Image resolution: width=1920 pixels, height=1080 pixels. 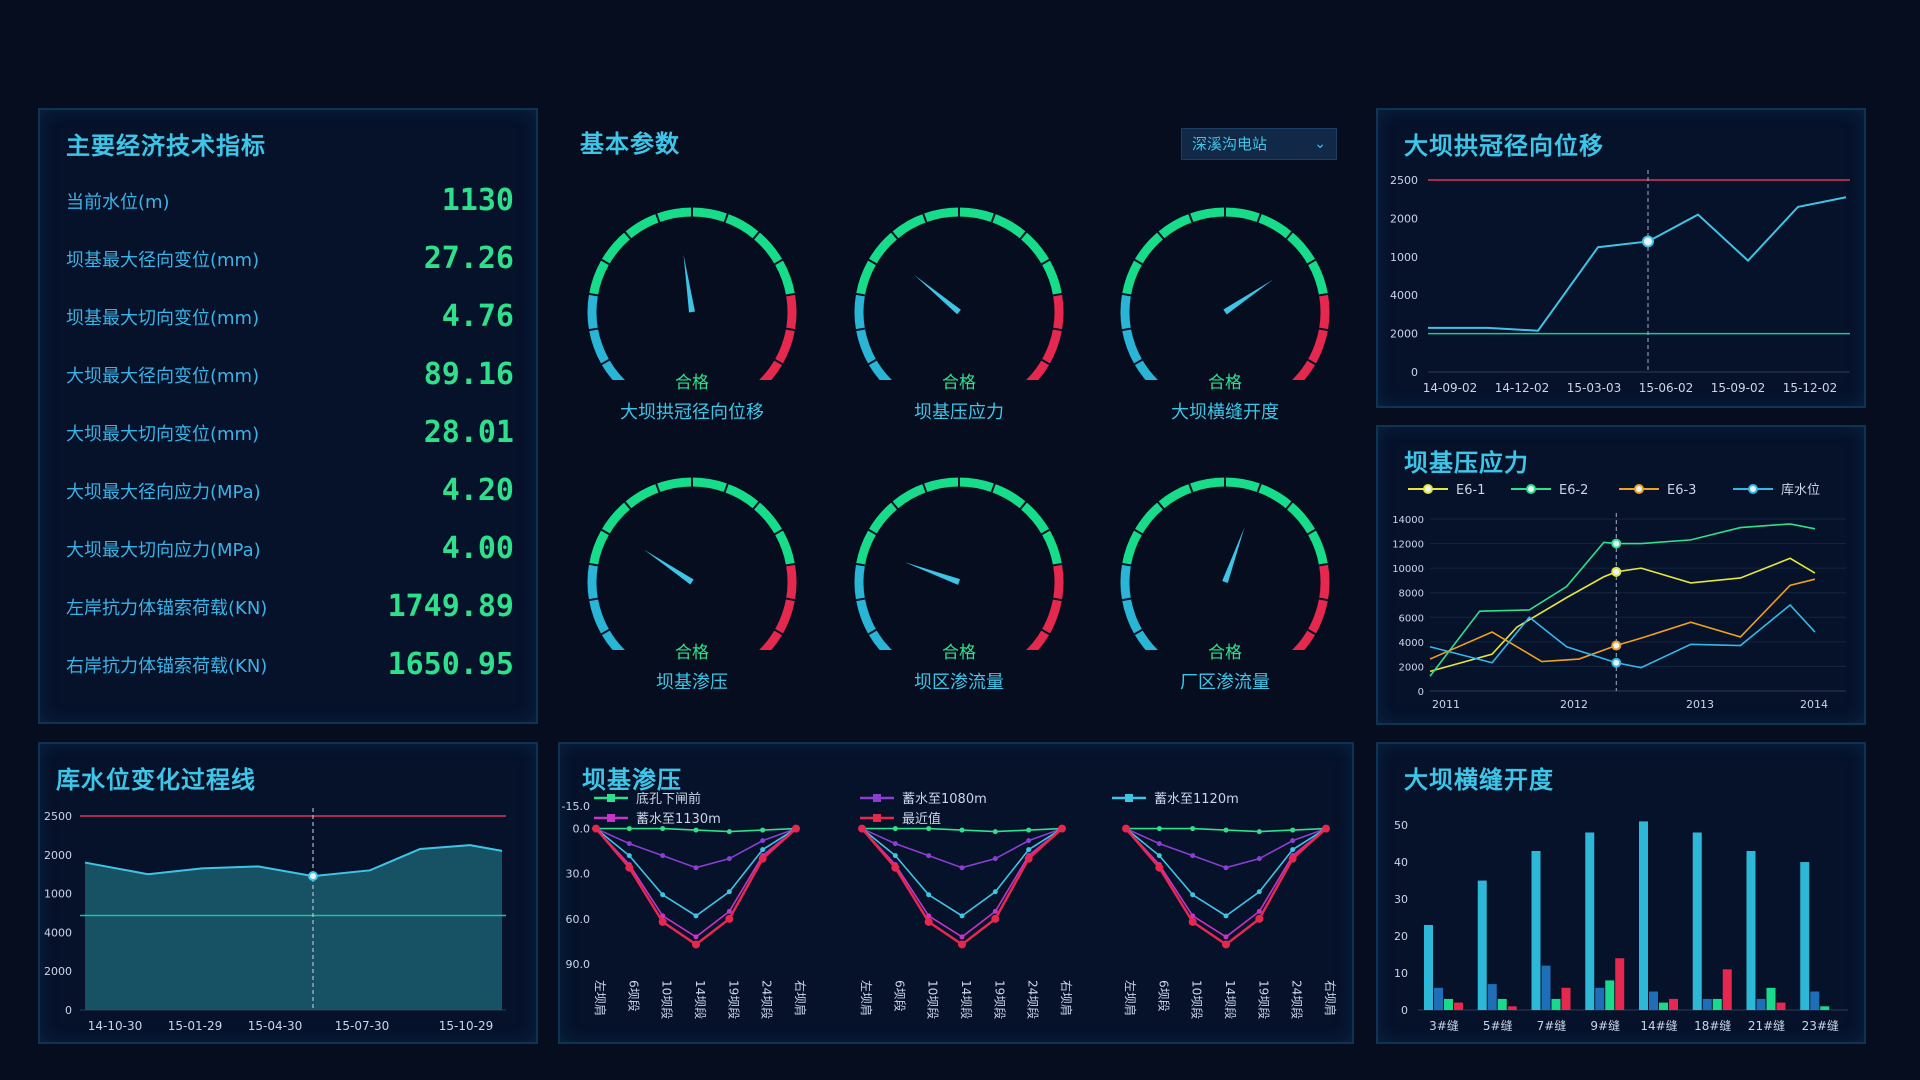 What do you see at coordinates (1401, 862) in the screenshot?
I see `y-tick-label: 40` at bounding box center [1401, 862].